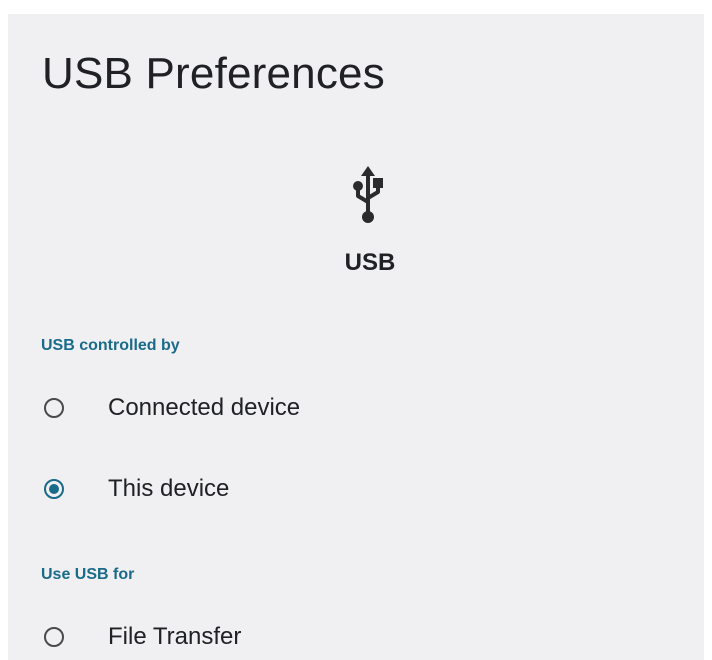 This screenshot has width=712, height=660. Describe the element at coordinates (169, 488) in the screenshot. I see `option-label: This device` at that location.